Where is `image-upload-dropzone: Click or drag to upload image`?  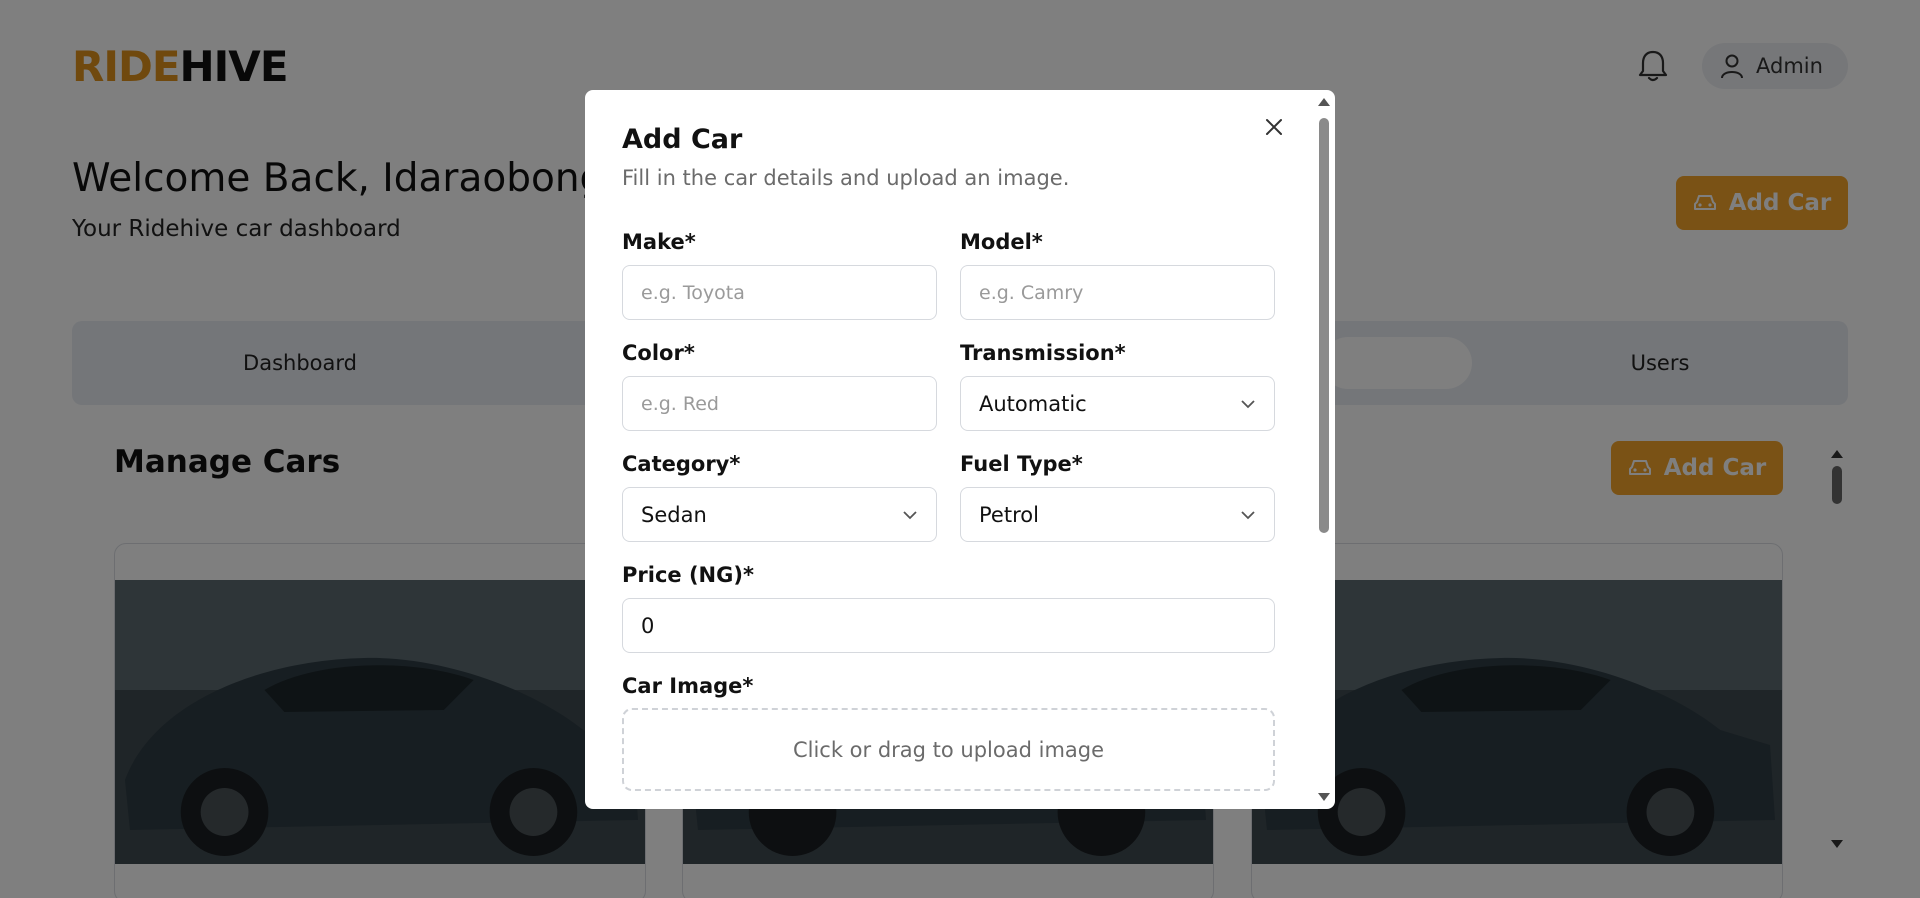 image-upload-dropzone: Click or drag to upload image is located at coordinates (948, 749).